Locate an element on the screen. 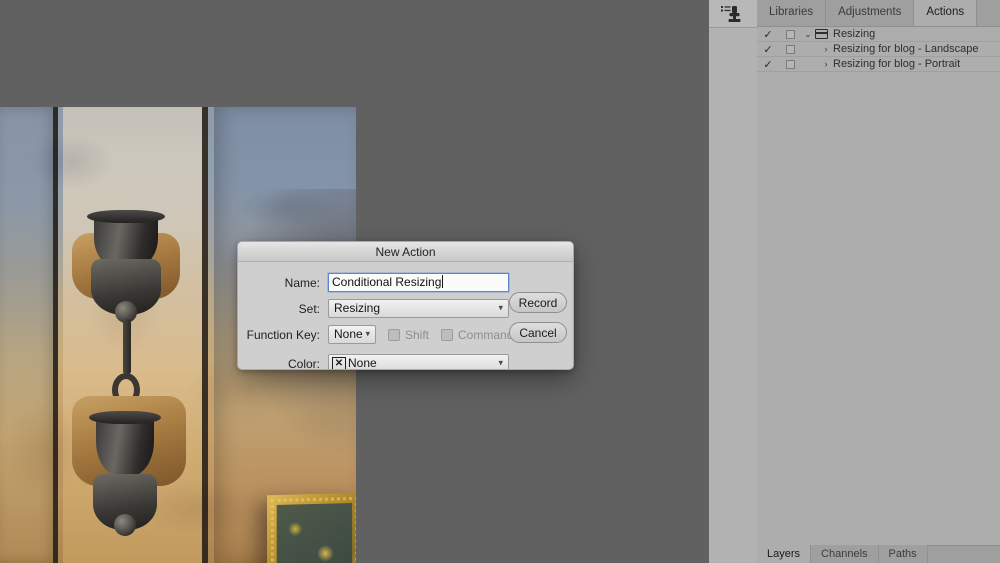 This screenshot has width=1000, height=563. grinder-hopper-lower is located at coordinates (125, 443).